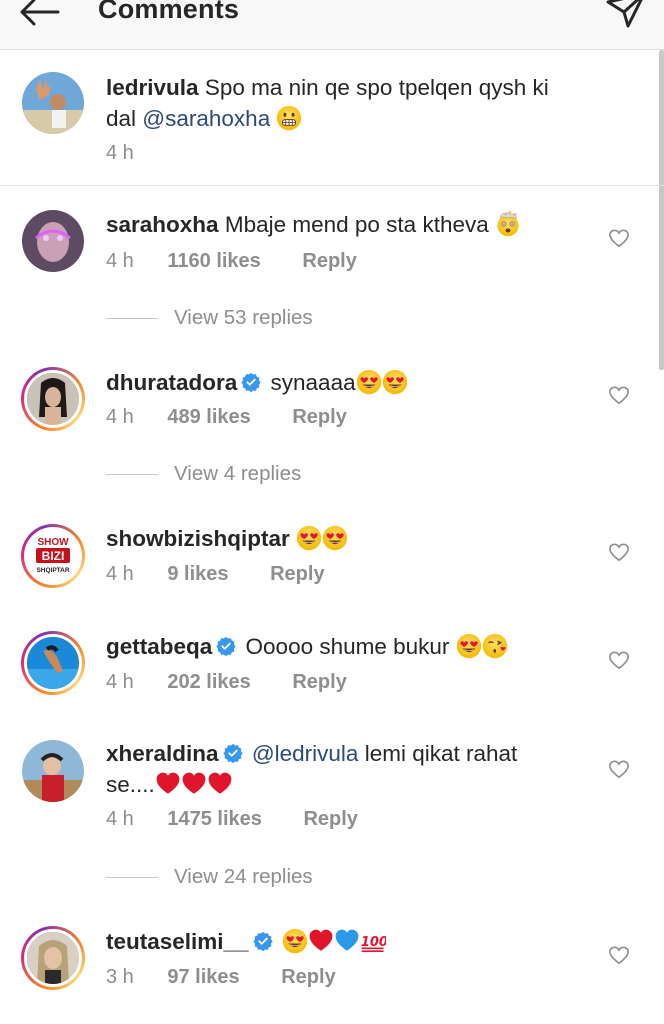 The width and height of the screenshot is (664, 1024). I want to click on back-button, so click(39, 16).